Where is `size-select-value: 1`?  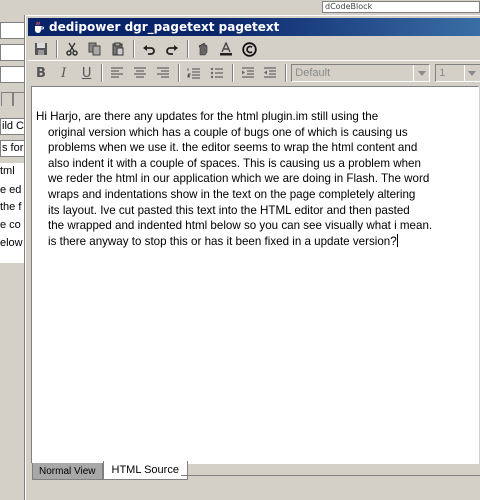
size-select-value: 1 is located at coordinates (442, 73).